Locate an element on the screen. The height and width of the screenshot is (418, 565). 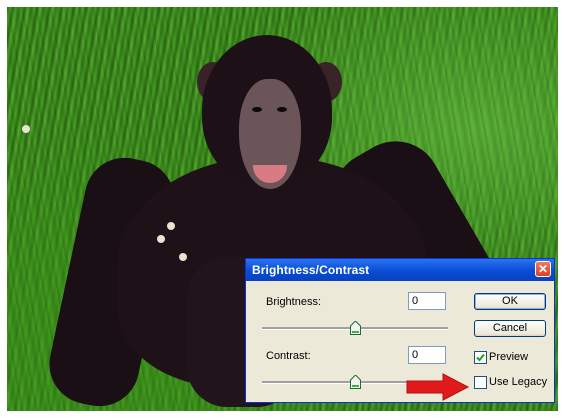
red-arrow-icon is located at coordinates (438, 387).